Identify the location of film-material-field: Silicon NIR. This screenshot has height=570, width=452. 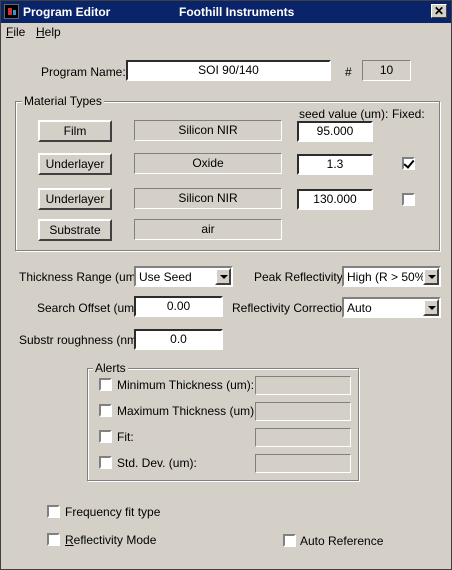
(208, 130).